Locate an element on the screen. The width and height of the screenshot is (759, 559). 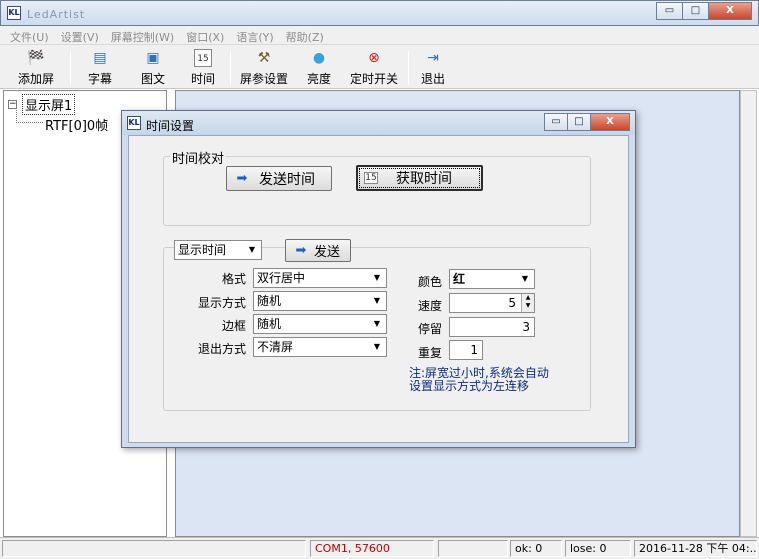
exit-button: ⇥ 退出 is located at coordinates (433, 67).